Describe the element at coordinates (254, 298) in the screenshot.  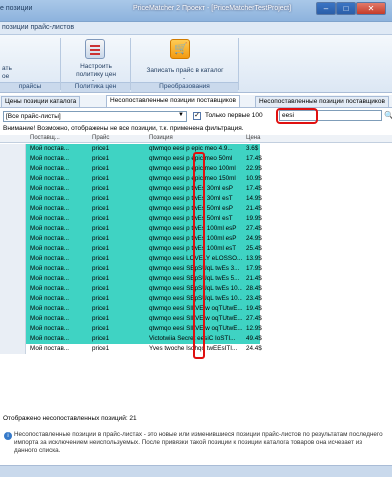
I see `cell-cost: 23.4$` at that location.